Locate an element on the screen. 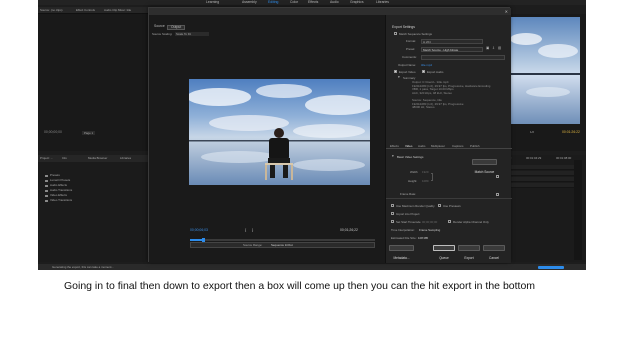 The height and width of the screenshot is (359, 638). preview-transport: 00;00;06;03 { } 00;01;26;22 is located at coordinates (282, 232).